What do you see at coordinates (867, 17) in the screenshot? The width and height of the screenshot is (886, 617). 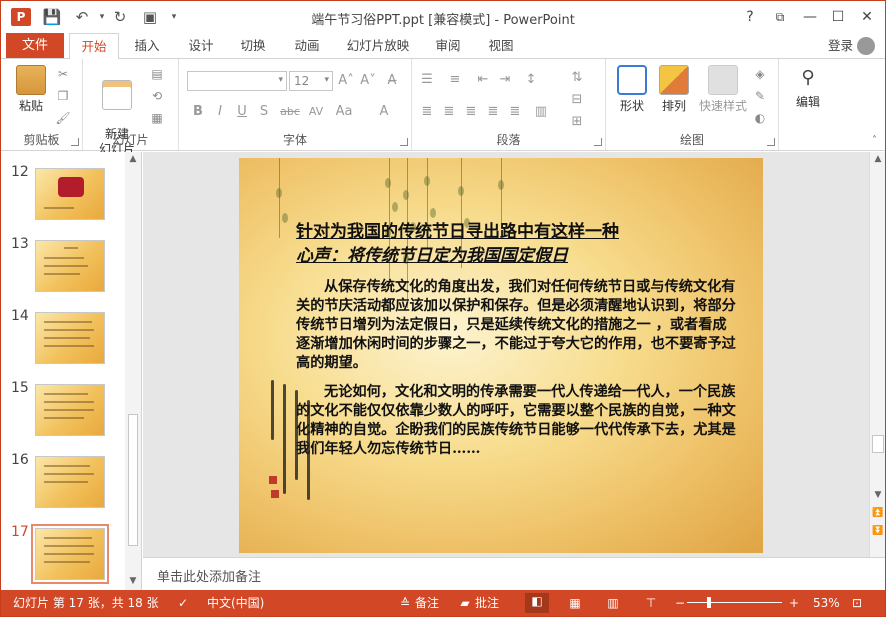 I see `close-button: ✕` at bounding box center [867, 17].